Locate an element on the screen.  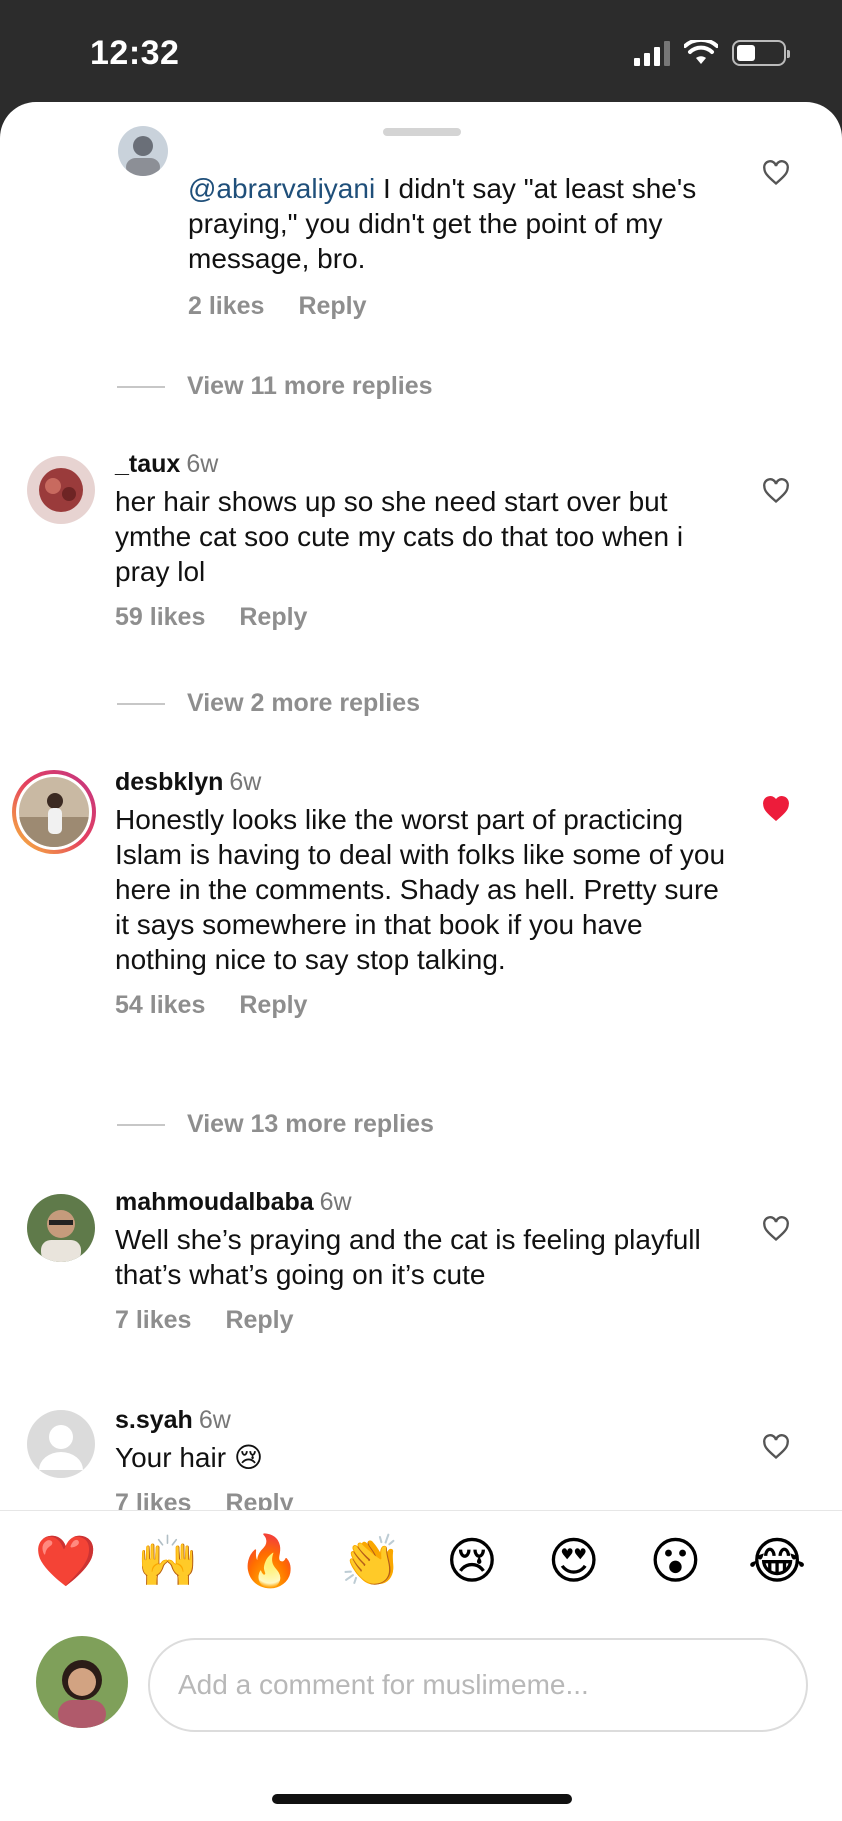
heart-emoji-button: ❤️ is located at coordinates (66, 1561).